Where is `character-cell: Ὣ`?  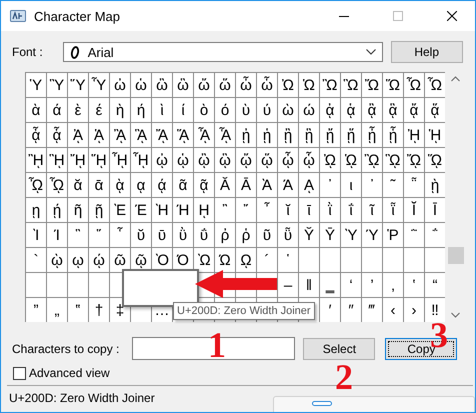
character-cell: Ὣ is located at coordinates (351, 85).